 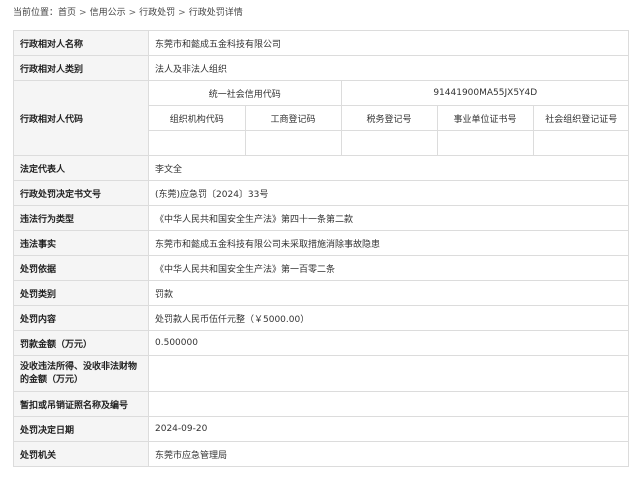 I want to click on row-label: 处罚类别, so click(x=81, y=293).